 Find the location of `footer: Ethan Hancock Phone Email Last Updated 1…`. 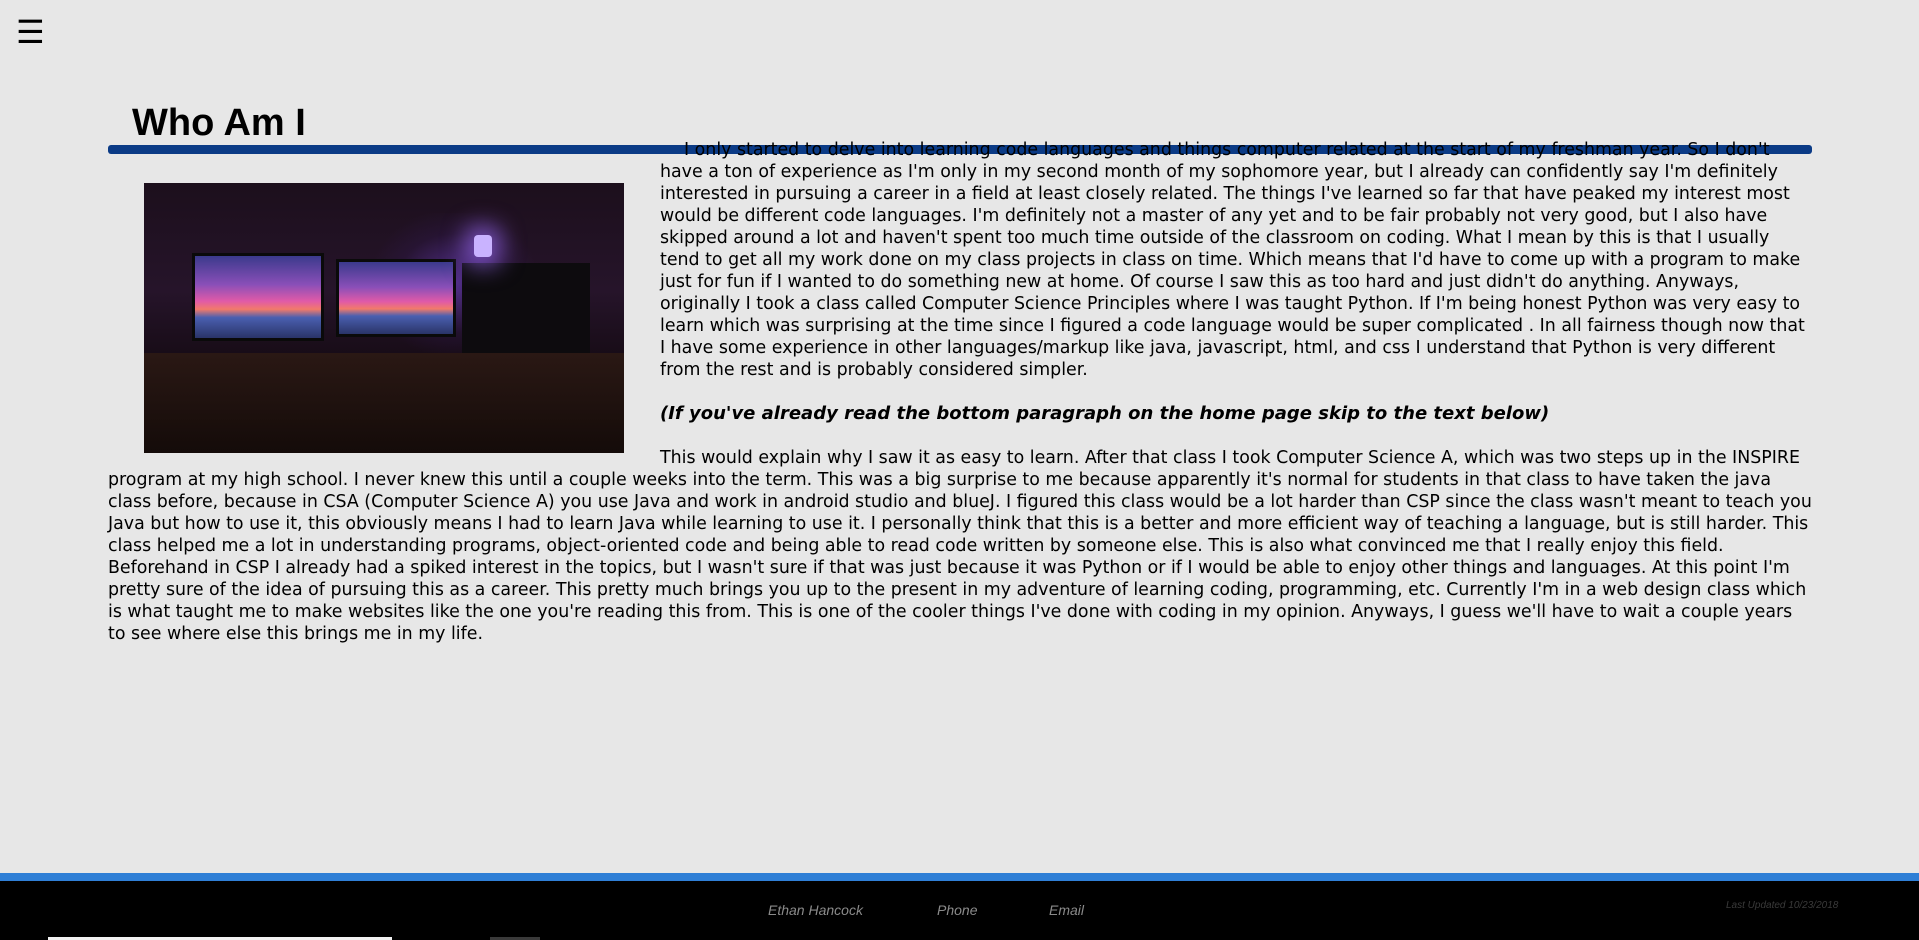

footer: Ethan Hancock Phone Email Last Updated 1… is located at coordinates (959, 910).